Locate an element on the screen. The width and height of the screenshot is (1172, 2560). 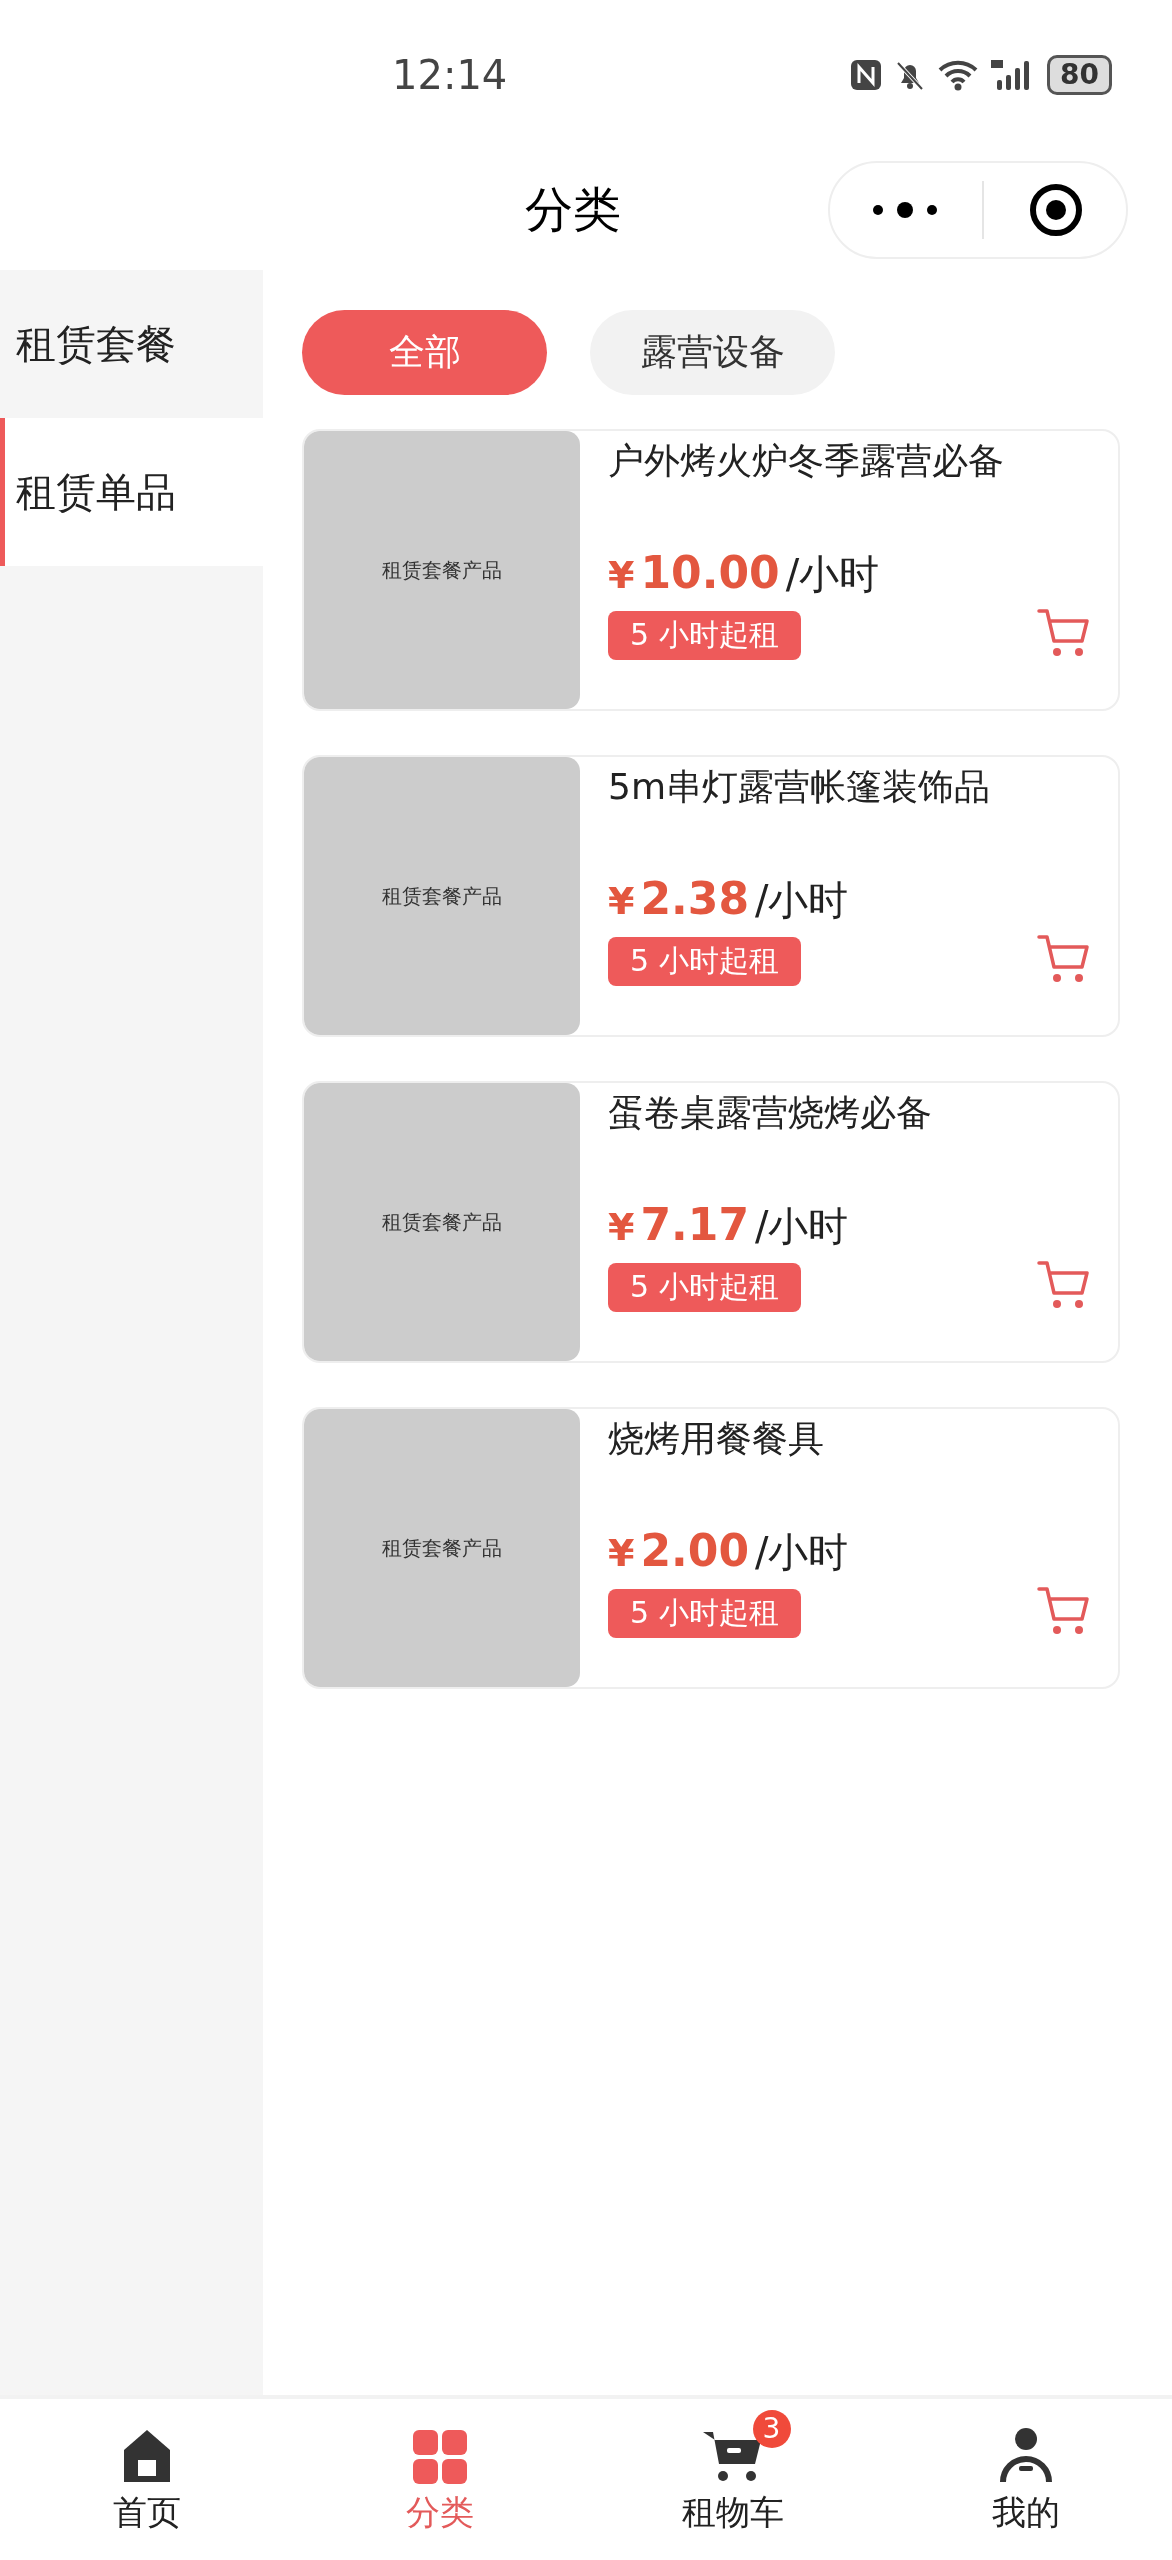
filter-chip: 露营设备 is located at coordinates (712, 352).